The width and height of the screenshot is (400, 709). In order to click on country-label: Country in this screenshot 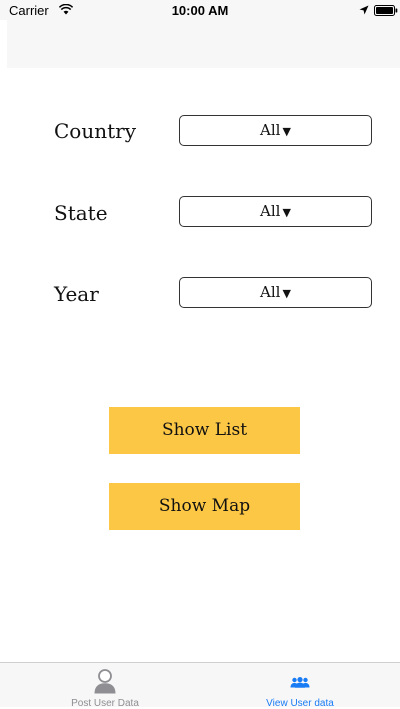, I will do `click(95, 131)`.